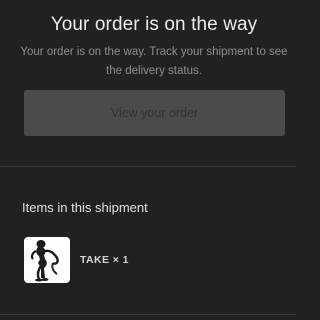 This screenshot has height=320, width=320. Describe the element at coordinates (85, 207) in the screenshot. I see `shipment-section-heading: Items in this shipment` at that location.